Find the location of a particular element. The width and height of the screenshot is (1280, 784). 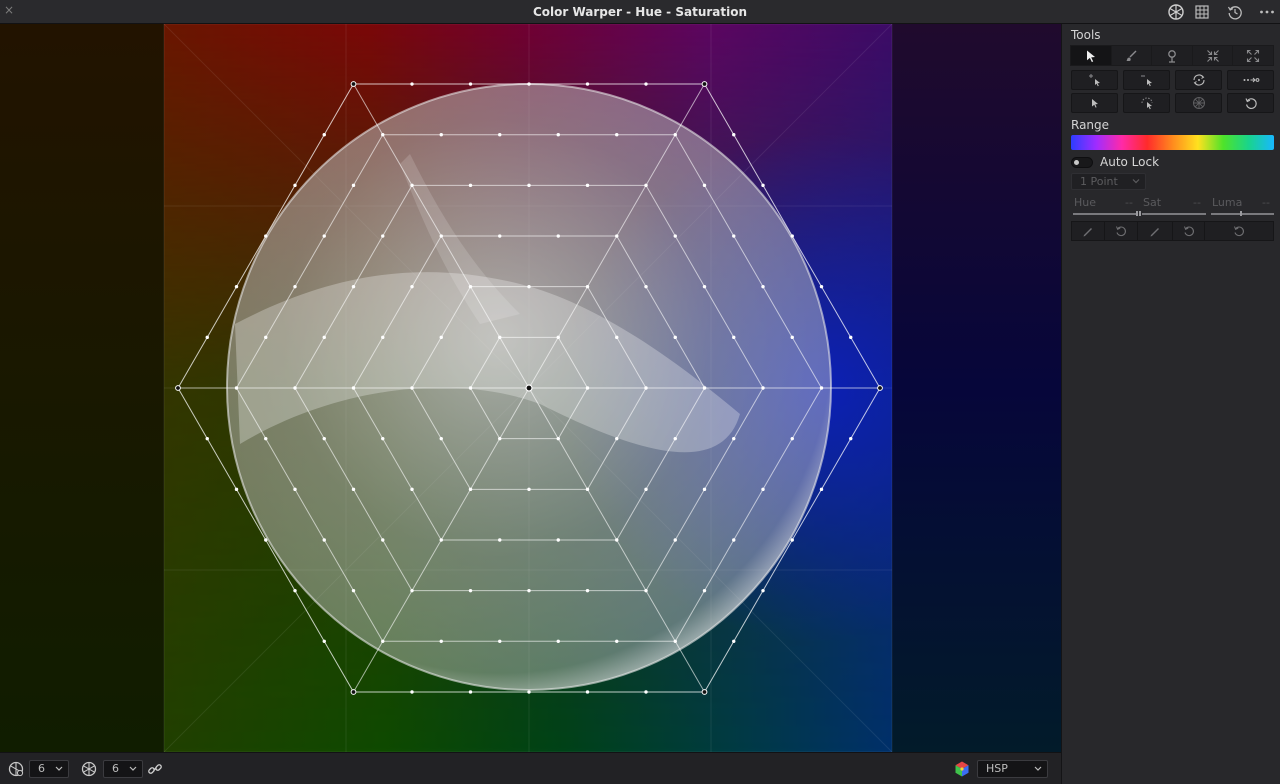

expand-tool is located at coordinates (1253, 55).